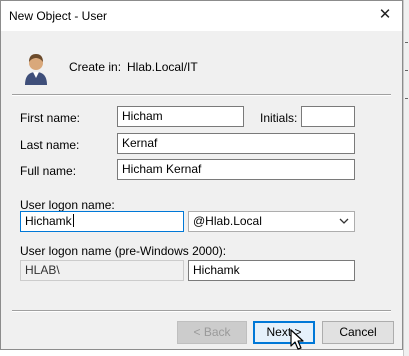  Describe the element at coordinates (102, 221) in the screenshot. I see `logon-name-input: Hichamk` at that location.